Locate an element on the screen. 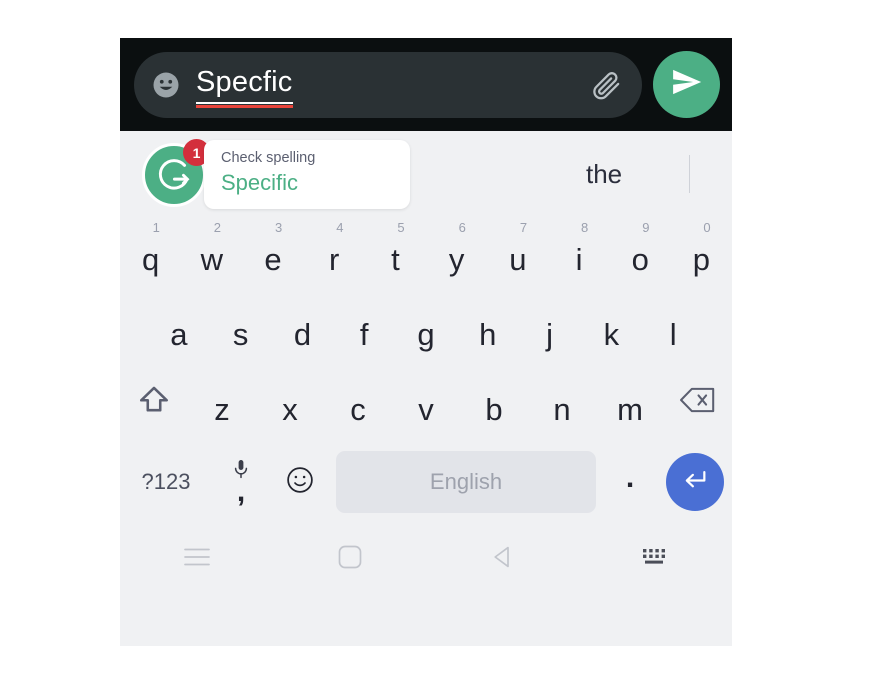 The image size is (886, 684). spell-card-suggestion: Specific is located at coordinates (260, 182).